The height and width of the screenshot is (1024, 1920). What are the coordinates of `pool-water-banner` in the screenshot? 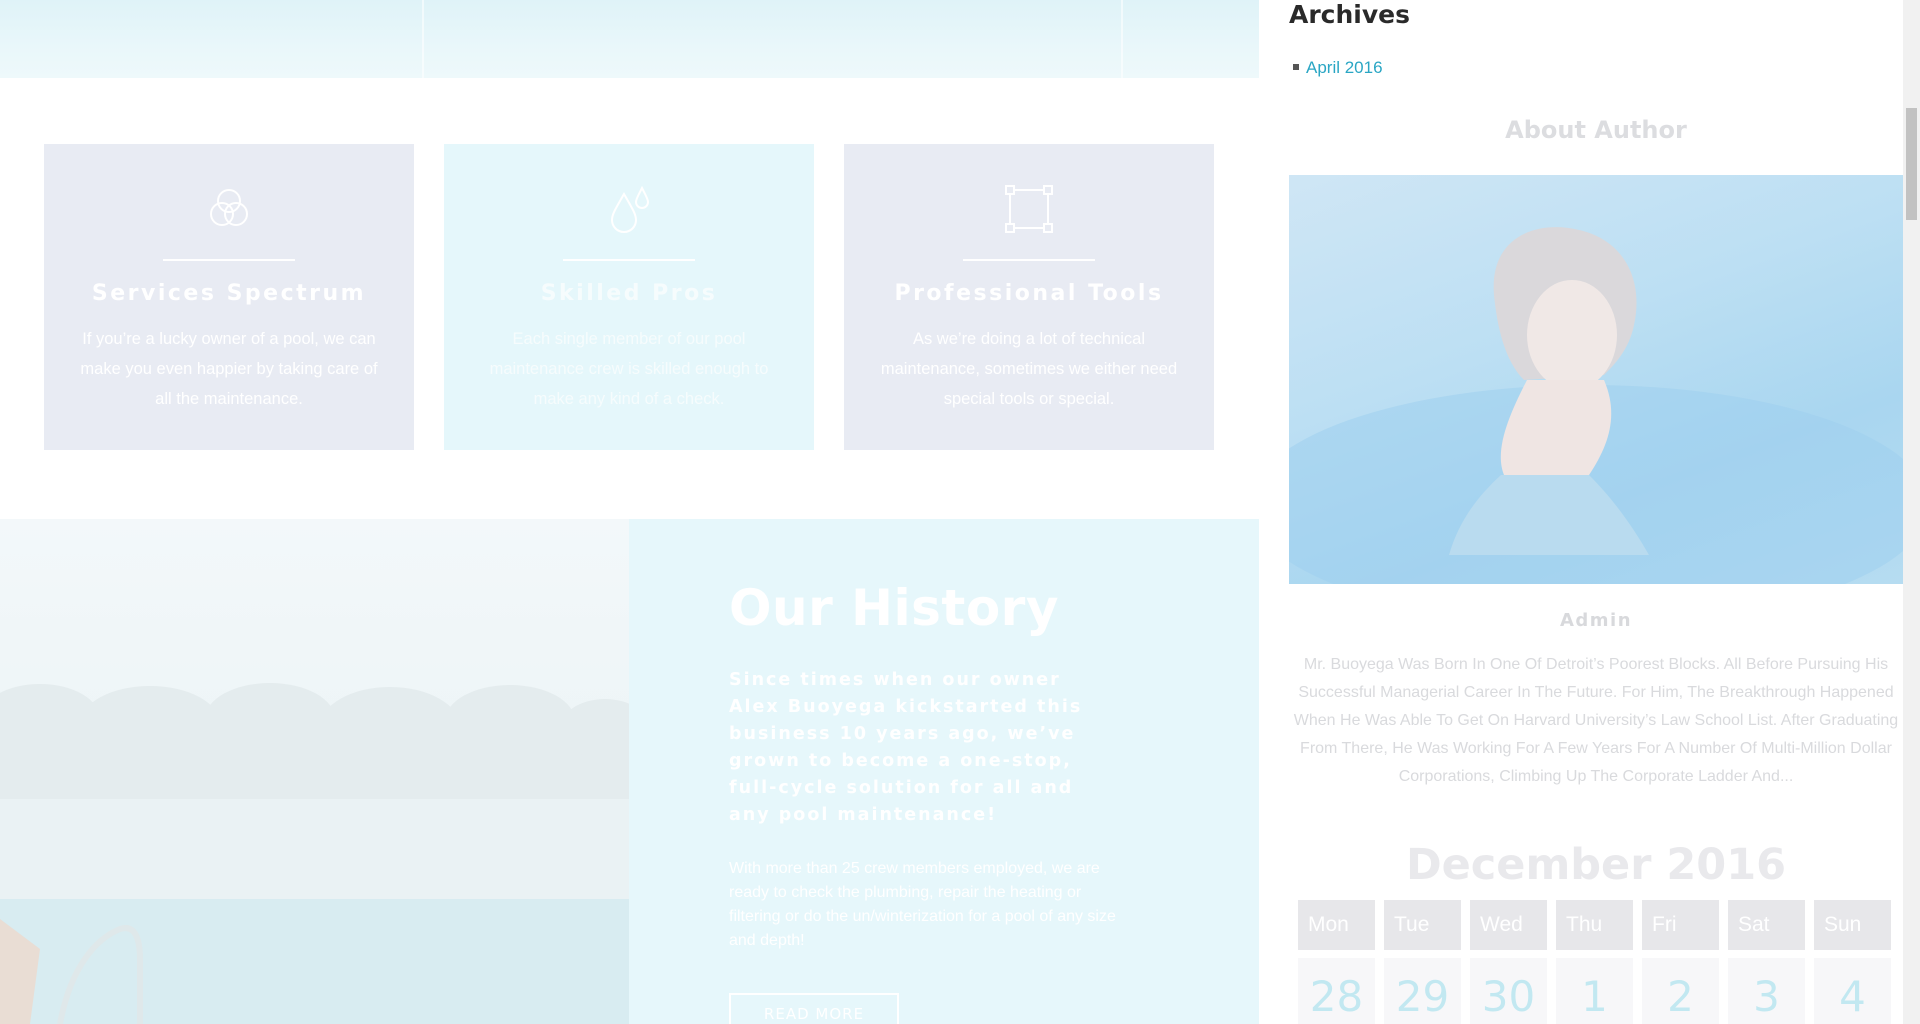 It's located at (629, 39).